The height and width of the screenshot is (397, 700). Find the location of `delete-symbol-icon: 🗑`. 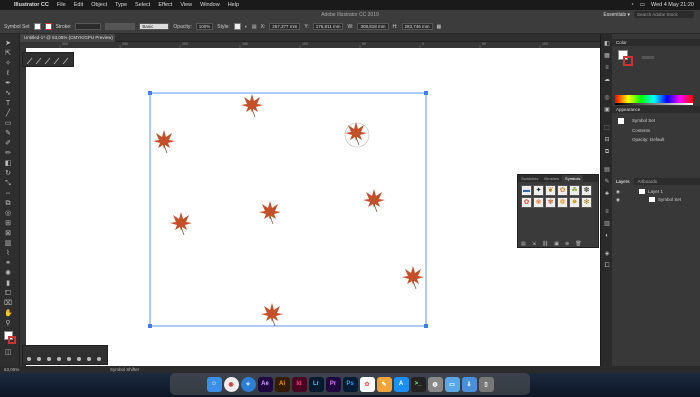

delete-symbol-icon: 🗑 is located at coordinates (578, 244).